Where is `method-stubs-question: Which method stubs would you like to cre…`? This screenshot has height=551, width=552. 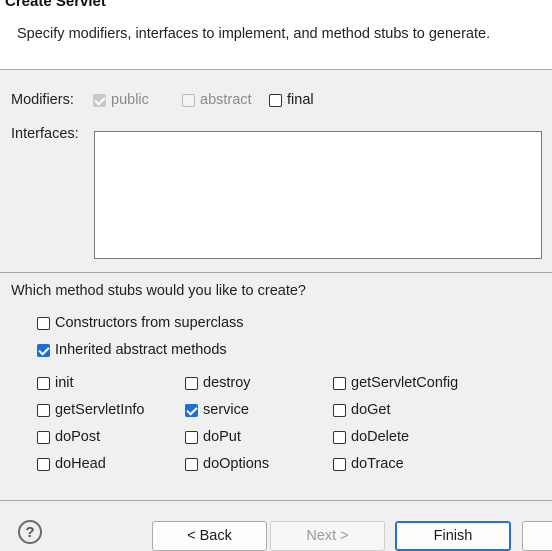 method-stubs-question: Which method stubs would you like to cre… is located at coordinates (158, 291).